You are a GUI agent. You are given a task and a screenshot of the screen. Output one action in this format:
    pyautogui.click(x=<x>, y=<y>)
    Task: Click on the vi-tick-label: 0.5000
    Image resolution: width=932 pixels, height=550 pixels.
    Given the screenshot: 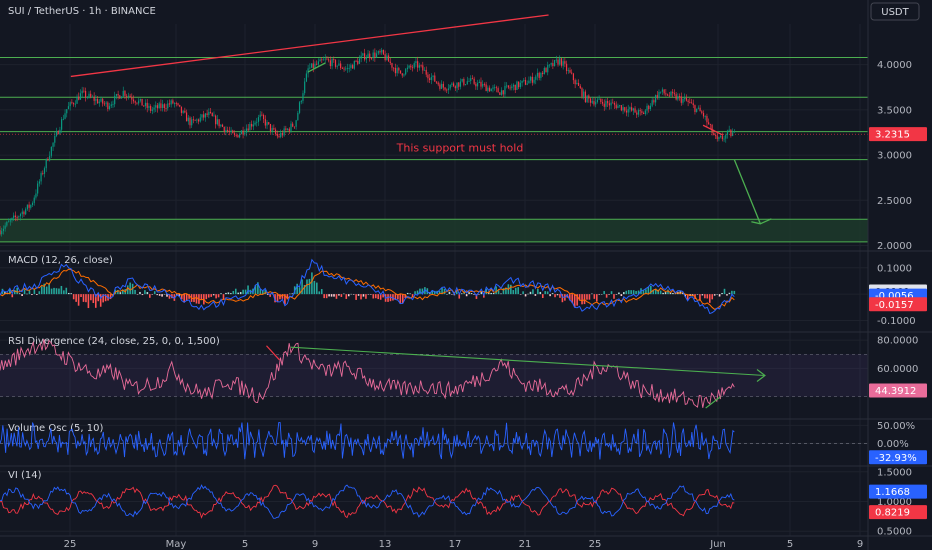 What is the action you would take?
    pyautogui.click(x=894, y=532)
    